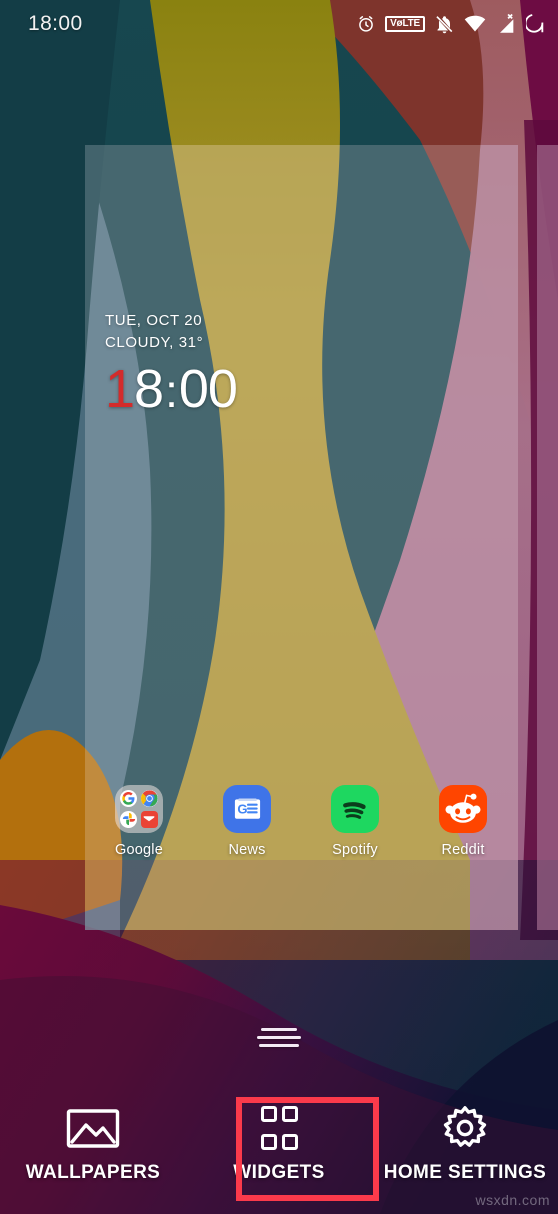 The image size is (558, 1214). What do you see at coordinates (154, 320) in the screenshot?
I see `widget-date: TUE, OCT 20` at bounding box center [154, 320].